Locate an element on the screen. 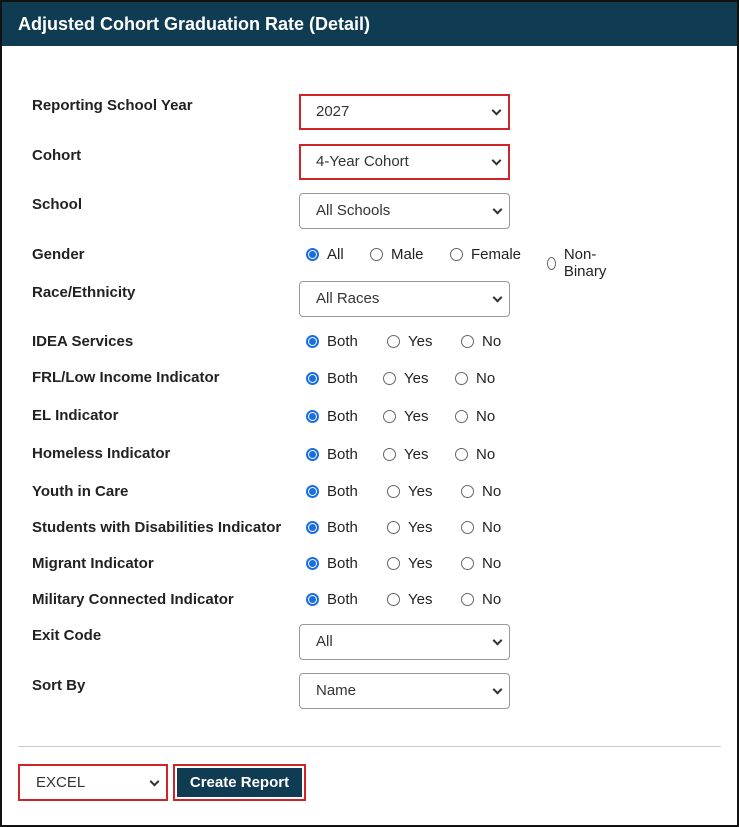 The width and height of the screenshot is (739, 827). migrant-option-both: Both is located at coordinates (332, 563).